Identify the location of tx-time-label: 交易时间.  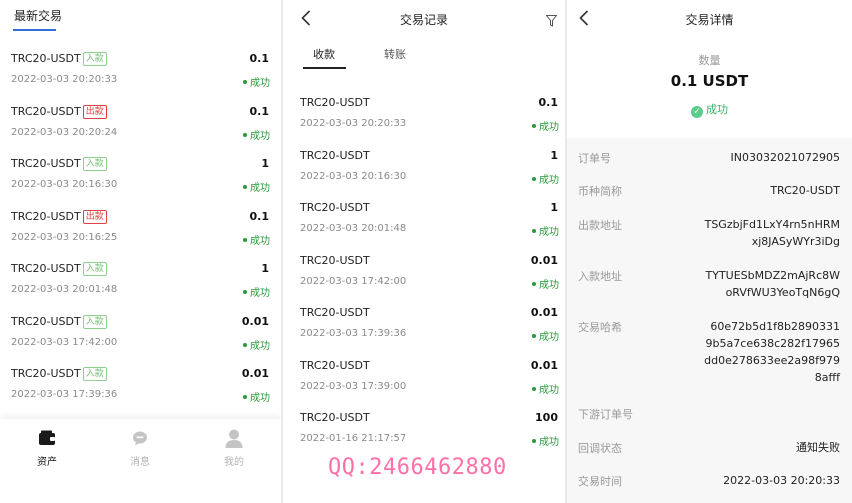
(600, 481).